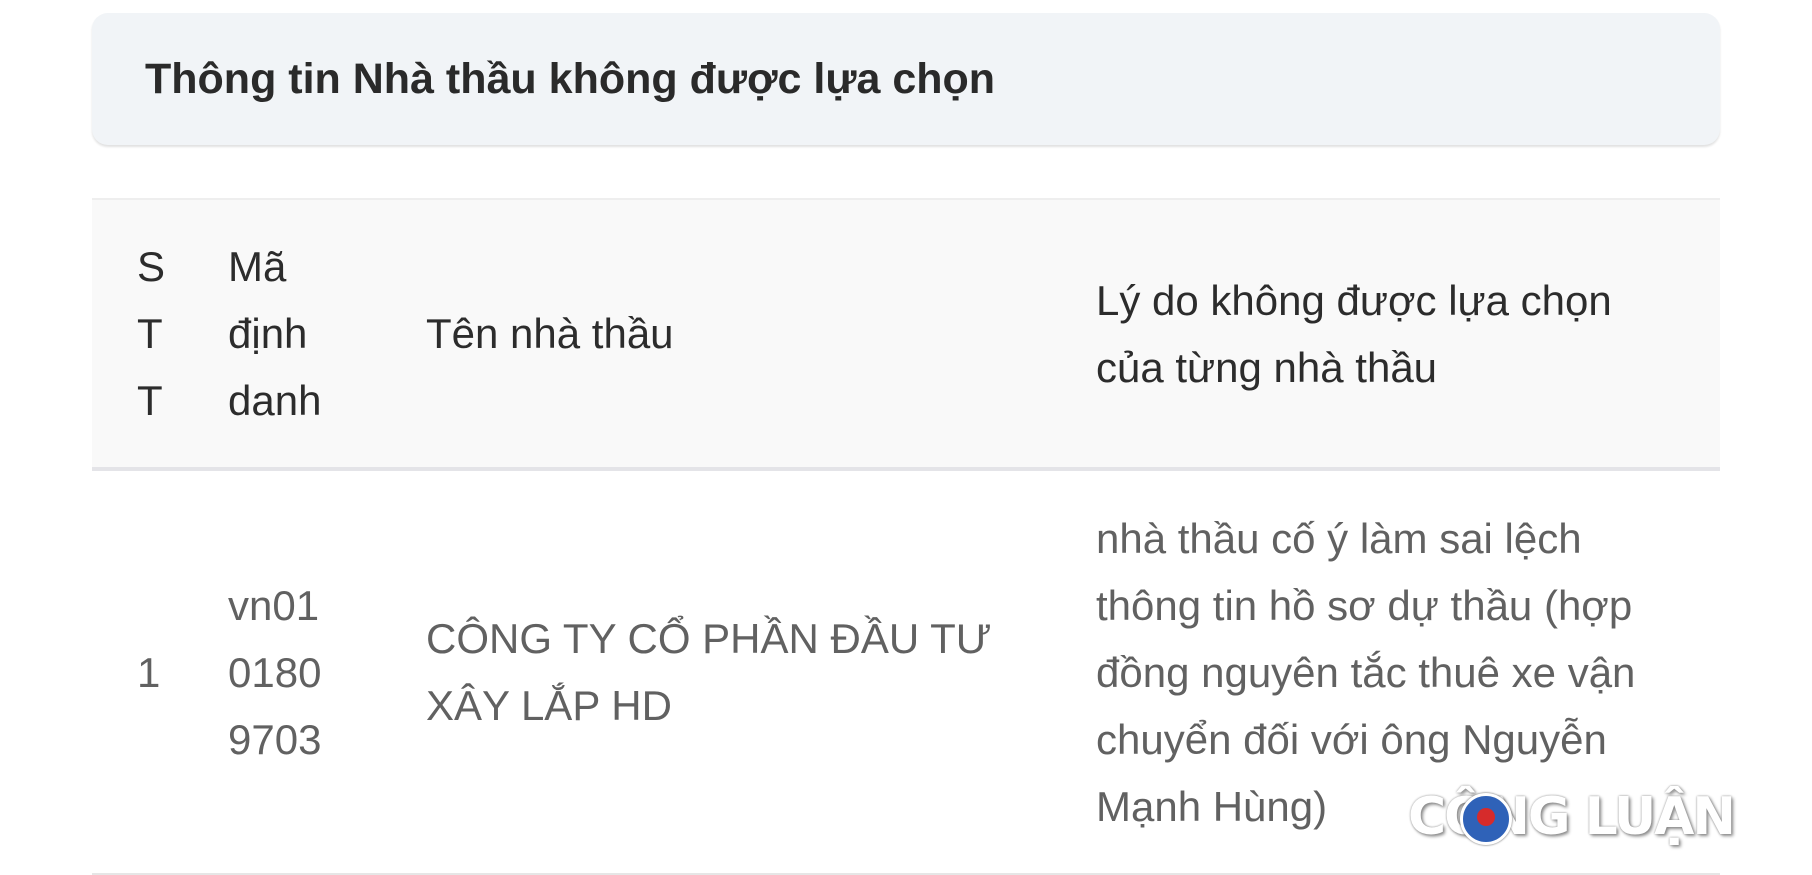 Image resolution: width=1812 pixels, height=875 pixels. I want to click on cell-ma-dinh-danh: vn01 0180 9703, so click(297, 672).